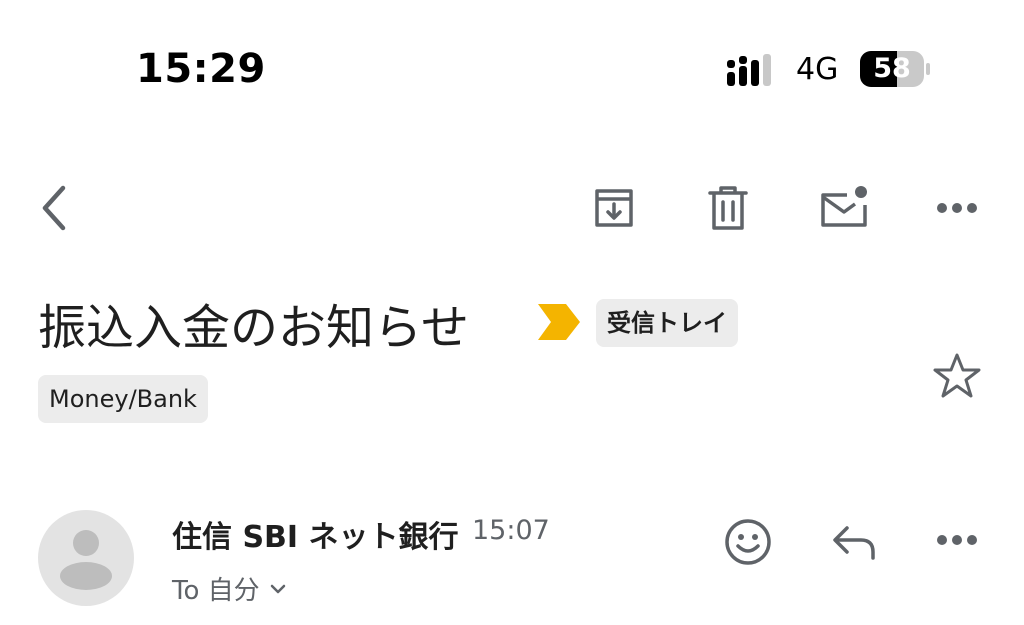 Image resolution: width=1024 pixels, height=625 pixels. I want to click on battery-indicator: 58, so click(895, 69).